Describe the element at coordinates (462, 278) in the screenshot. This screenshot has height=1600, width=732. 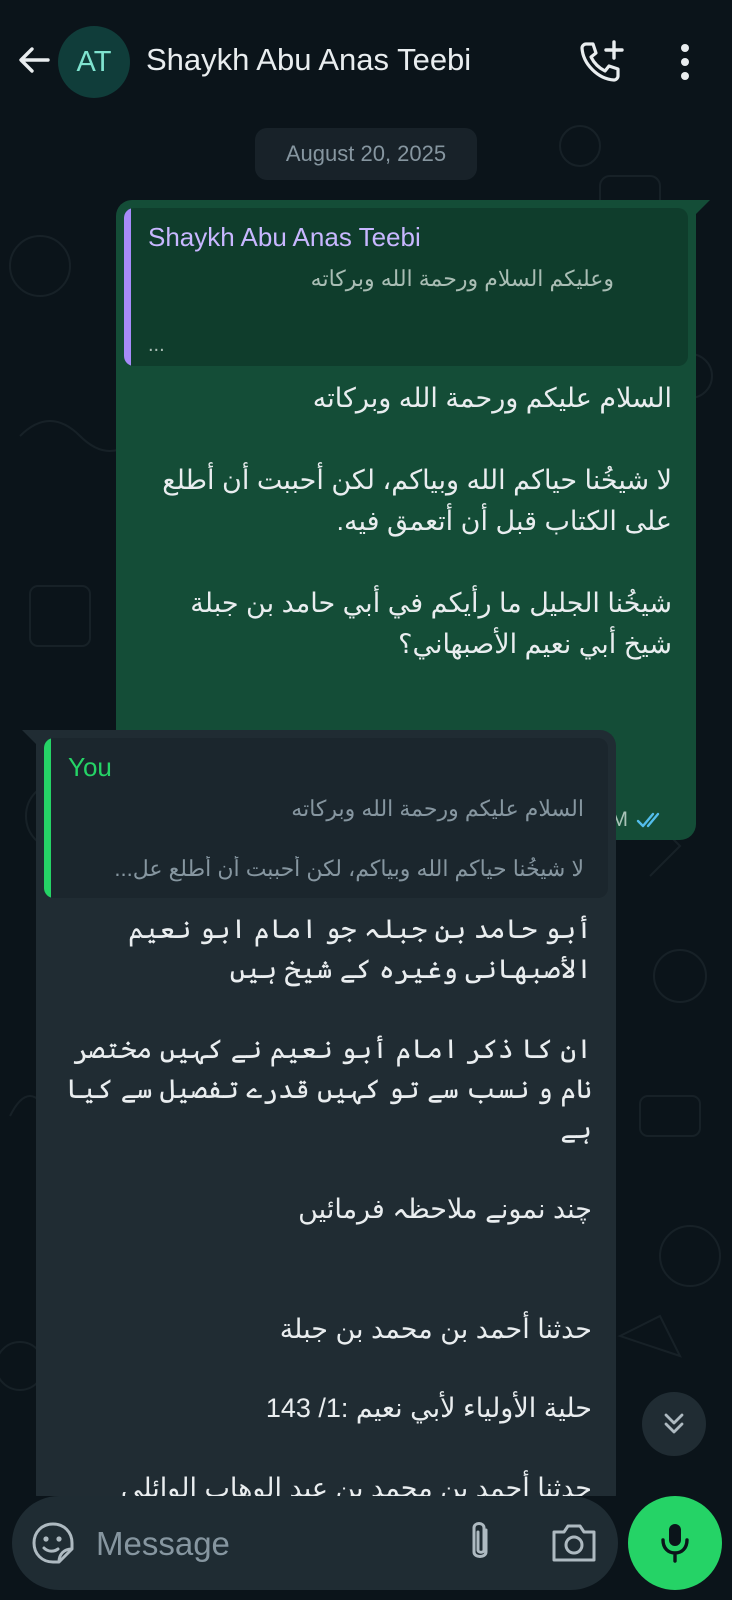
I see `quote-text: وعليكم السلام ورحمة الله وبركاته` at that location.